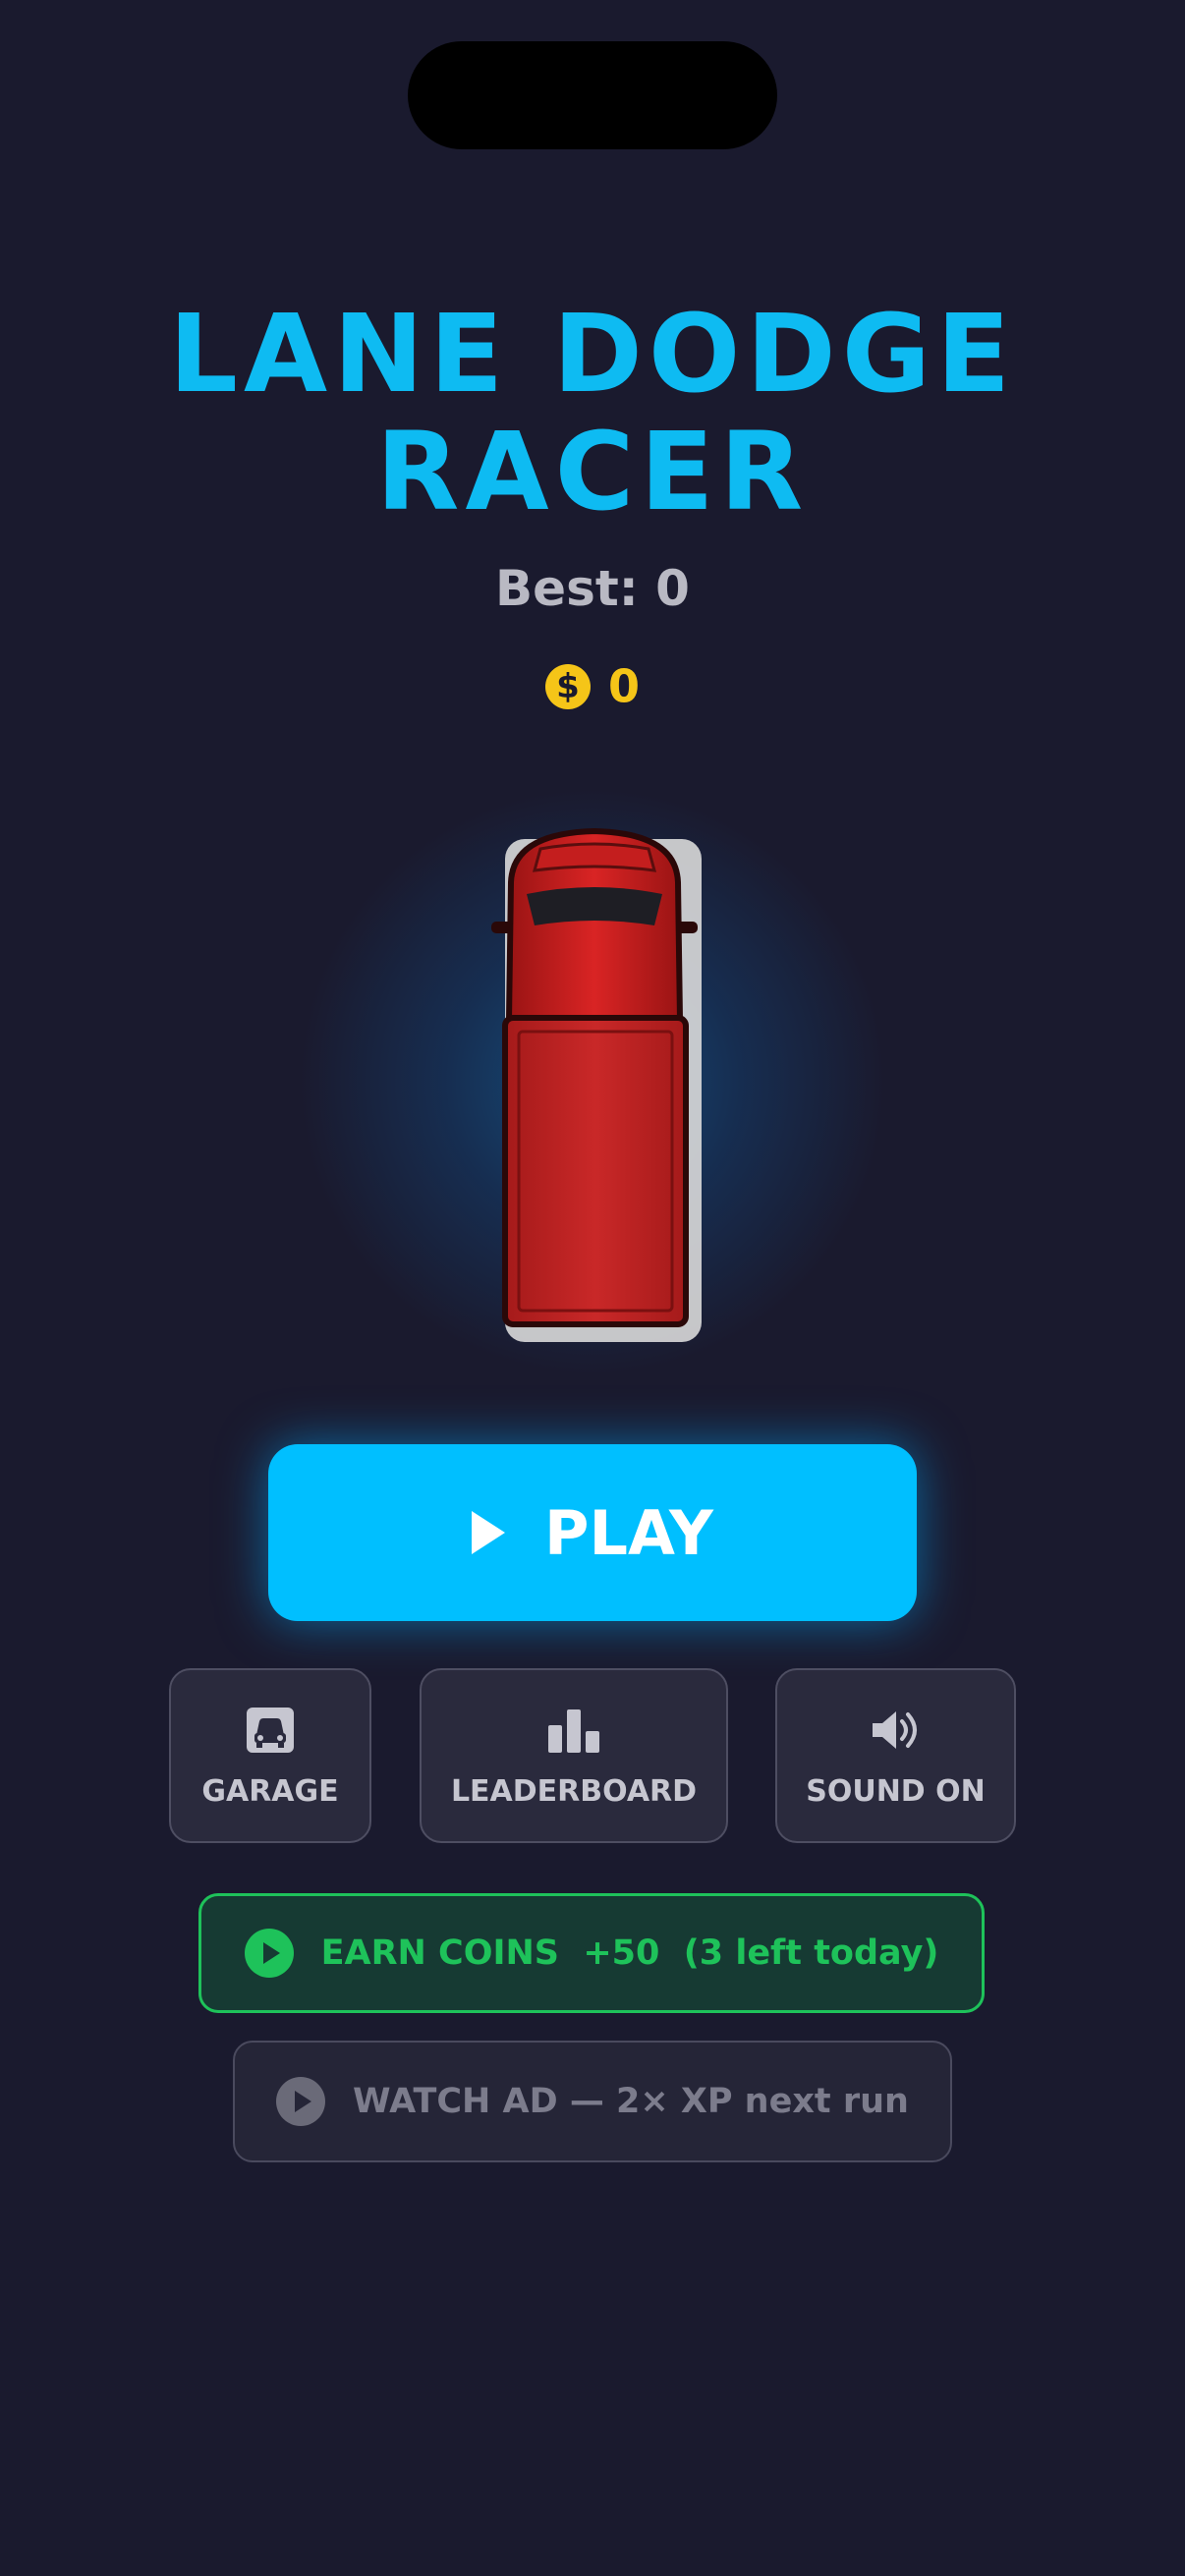  Describe the element at coordinates (592, 95) in the screenshot. I see `camera-notch` at that location.